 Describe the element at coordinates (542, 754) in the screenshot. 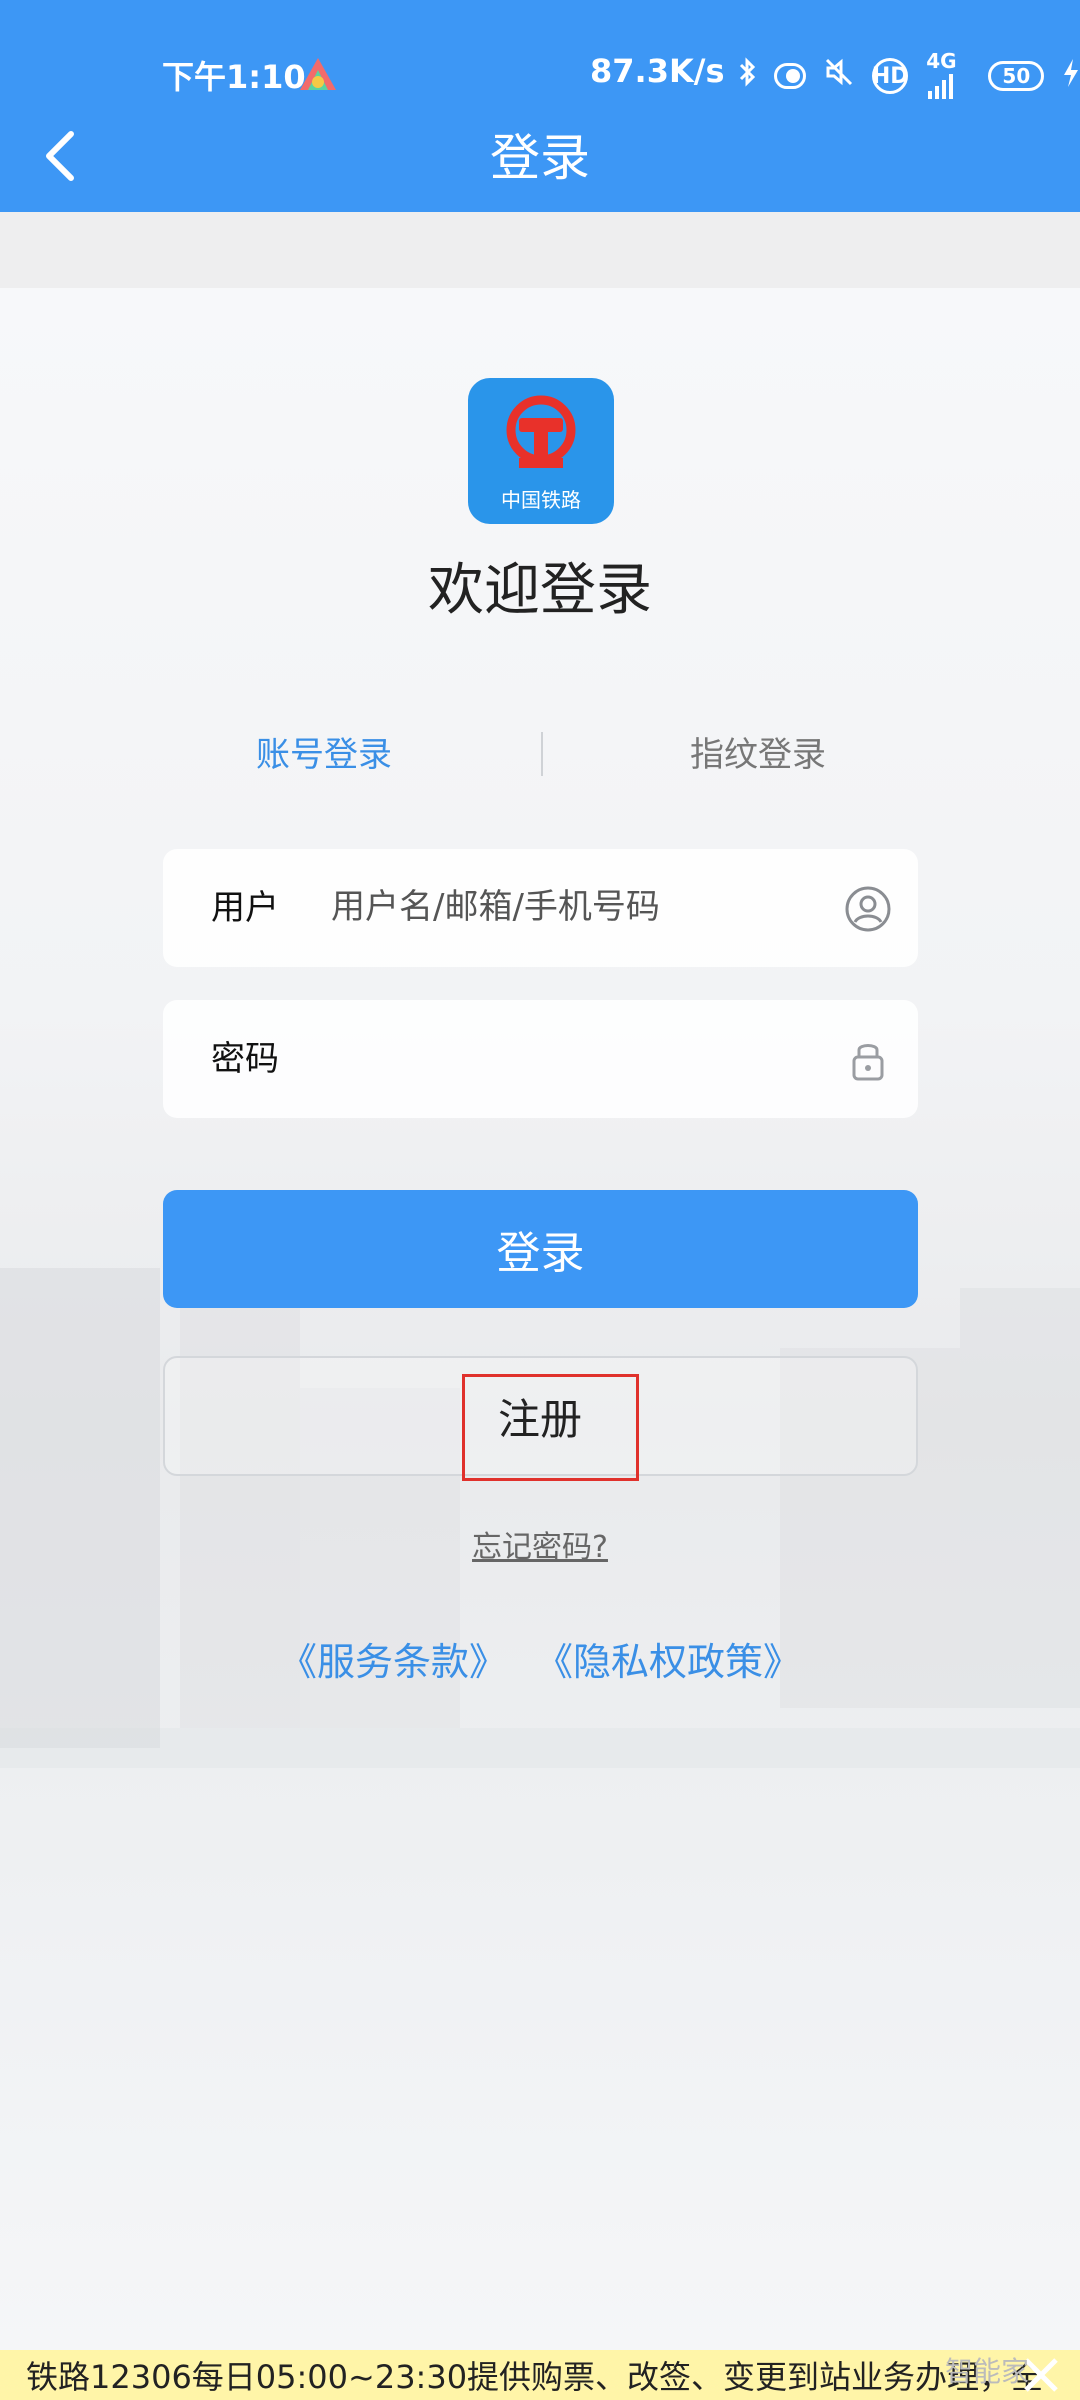

I see `tab-divider` at that location.